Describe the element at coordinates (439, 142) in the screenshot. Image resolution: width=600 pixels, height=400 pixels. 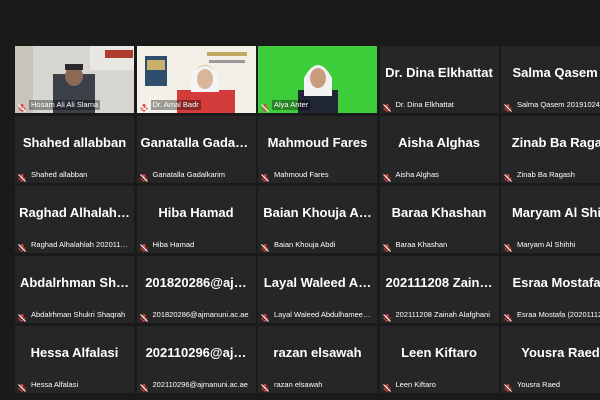
I see `participant-name: Aisha Alghas` at that location.